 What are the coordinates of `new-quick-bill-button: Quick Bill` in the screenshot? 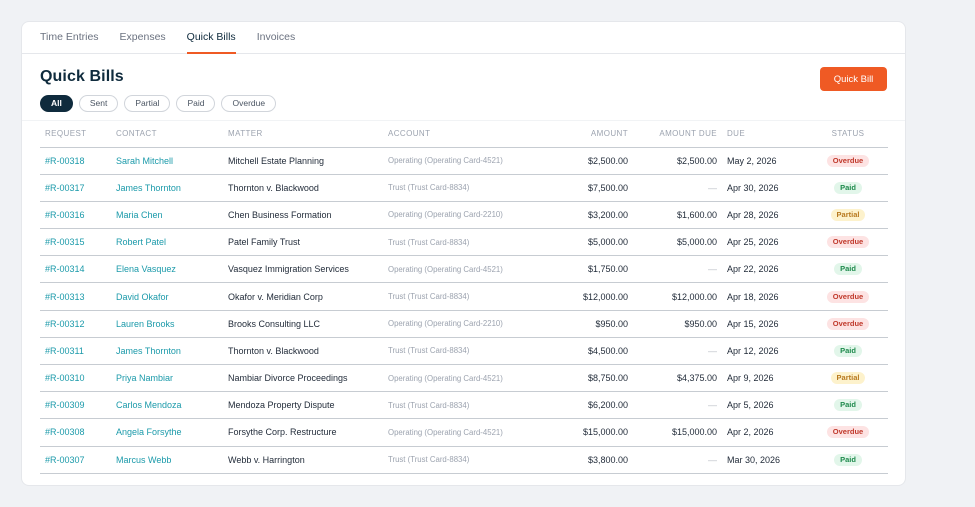 It's located at (853, 79).